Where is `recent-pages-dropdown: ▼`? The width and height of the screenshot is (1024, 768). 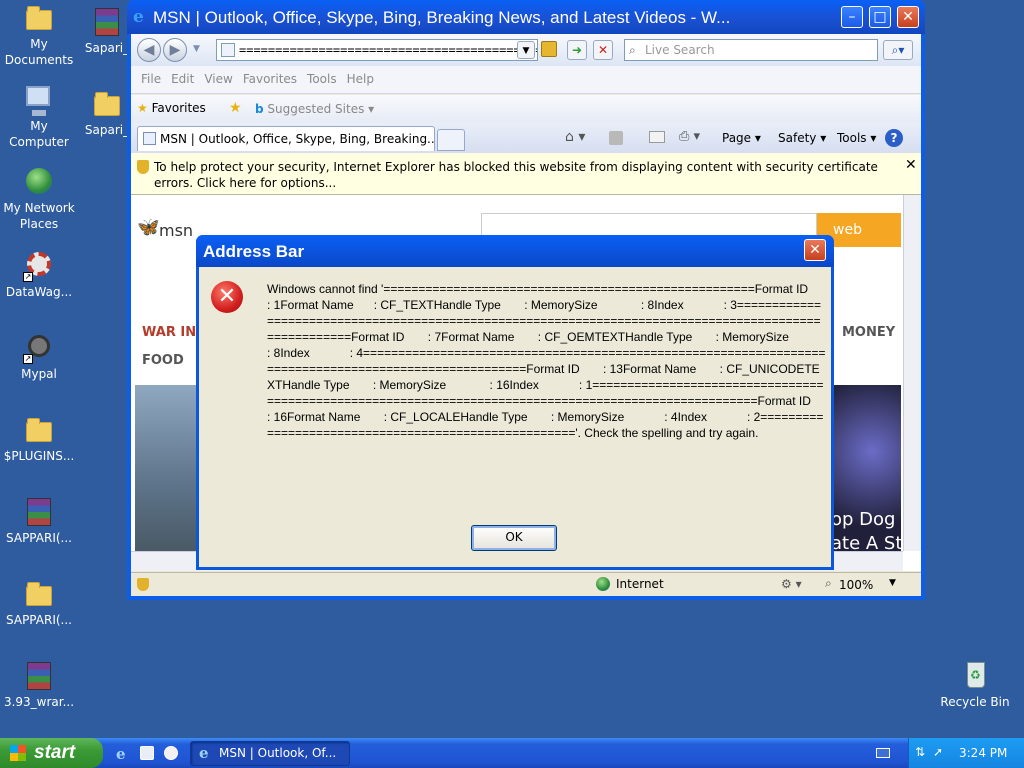
recent-pages-dropdown: ▼ is located at coordinates (196, 49).